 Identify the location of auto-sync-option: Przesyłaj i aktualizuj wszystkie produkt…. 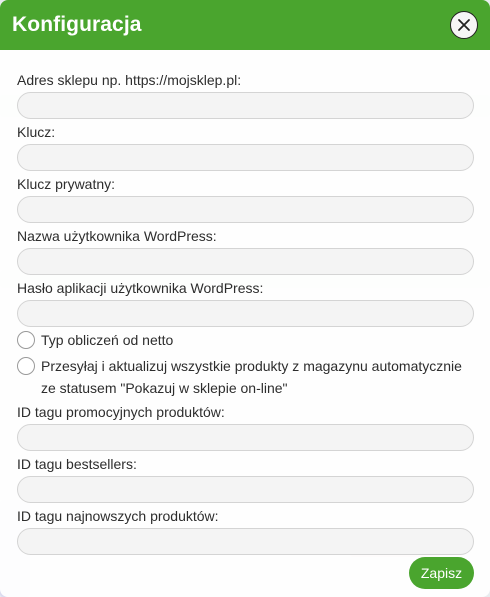
(245, 378).